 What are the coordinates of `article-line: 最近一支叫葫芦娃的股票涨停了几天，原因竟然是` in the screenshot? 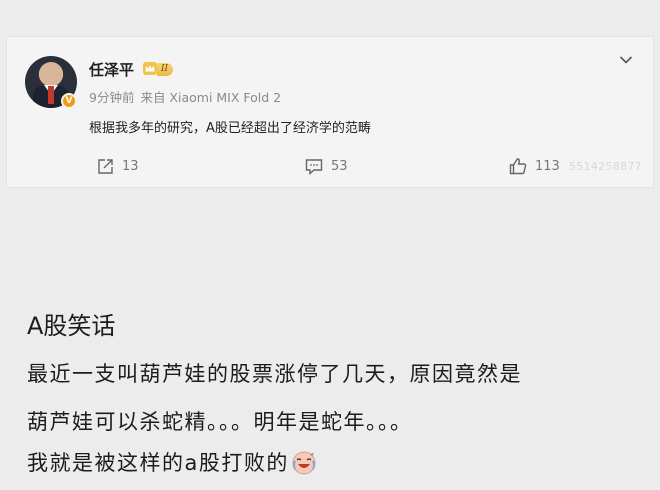 It's located at (274, 374).